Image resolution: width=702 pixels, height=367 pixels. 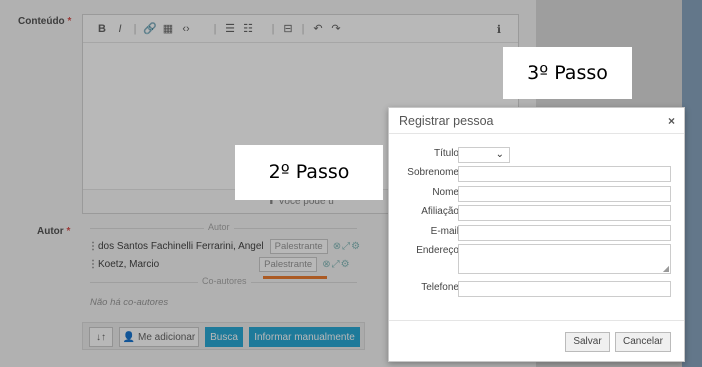 I want to click on telefone-row: Telefone, so click(x=537, y=289).